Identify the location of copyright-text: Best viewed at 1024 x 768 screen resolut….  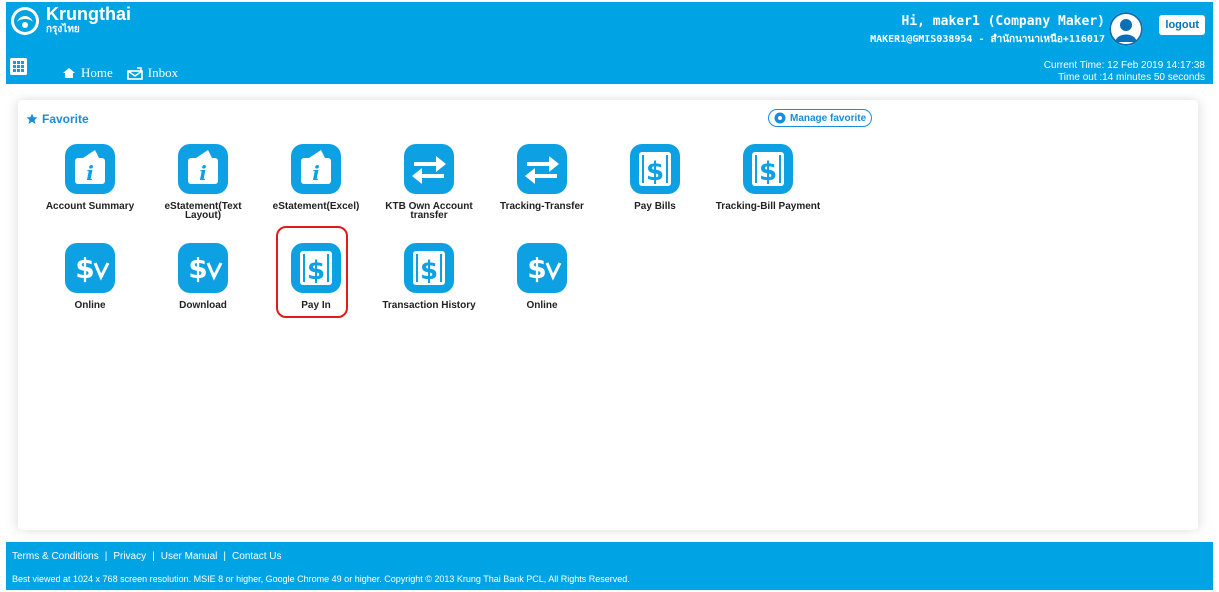
(321, 579).